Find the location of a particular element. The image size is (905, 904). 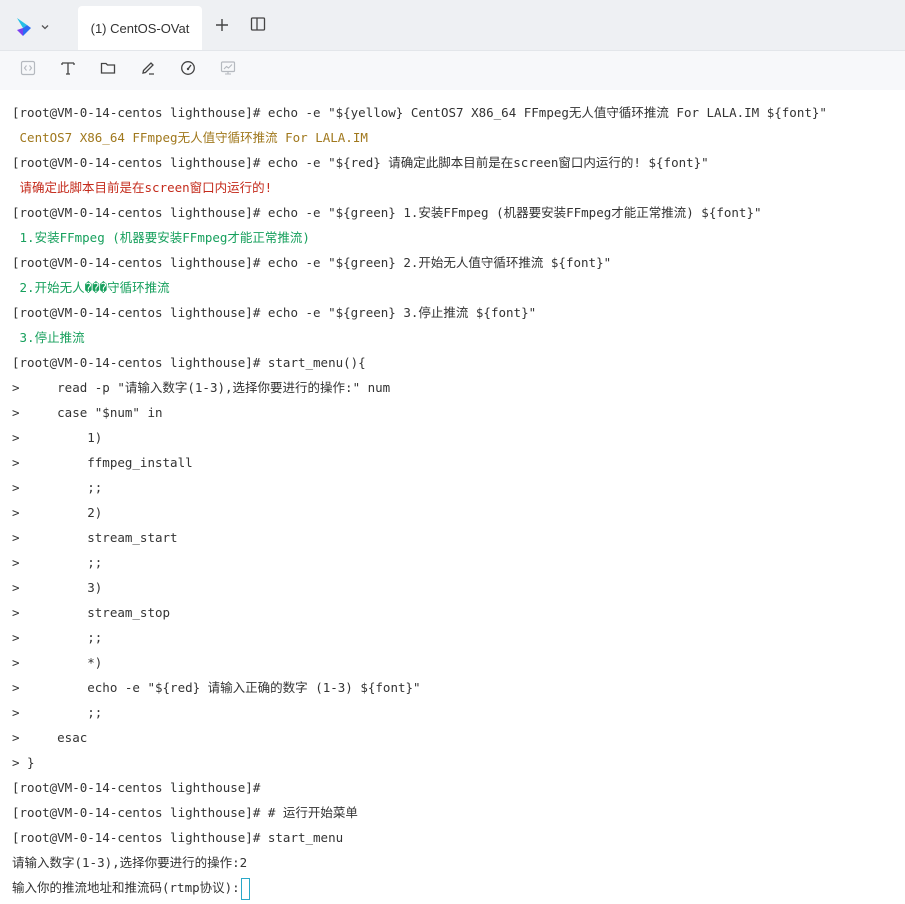

terminal-line: > } is located at coordinates (23, 762).